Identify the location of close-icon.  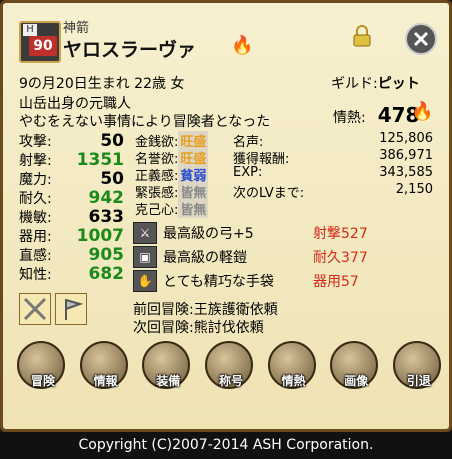
(421, 39).